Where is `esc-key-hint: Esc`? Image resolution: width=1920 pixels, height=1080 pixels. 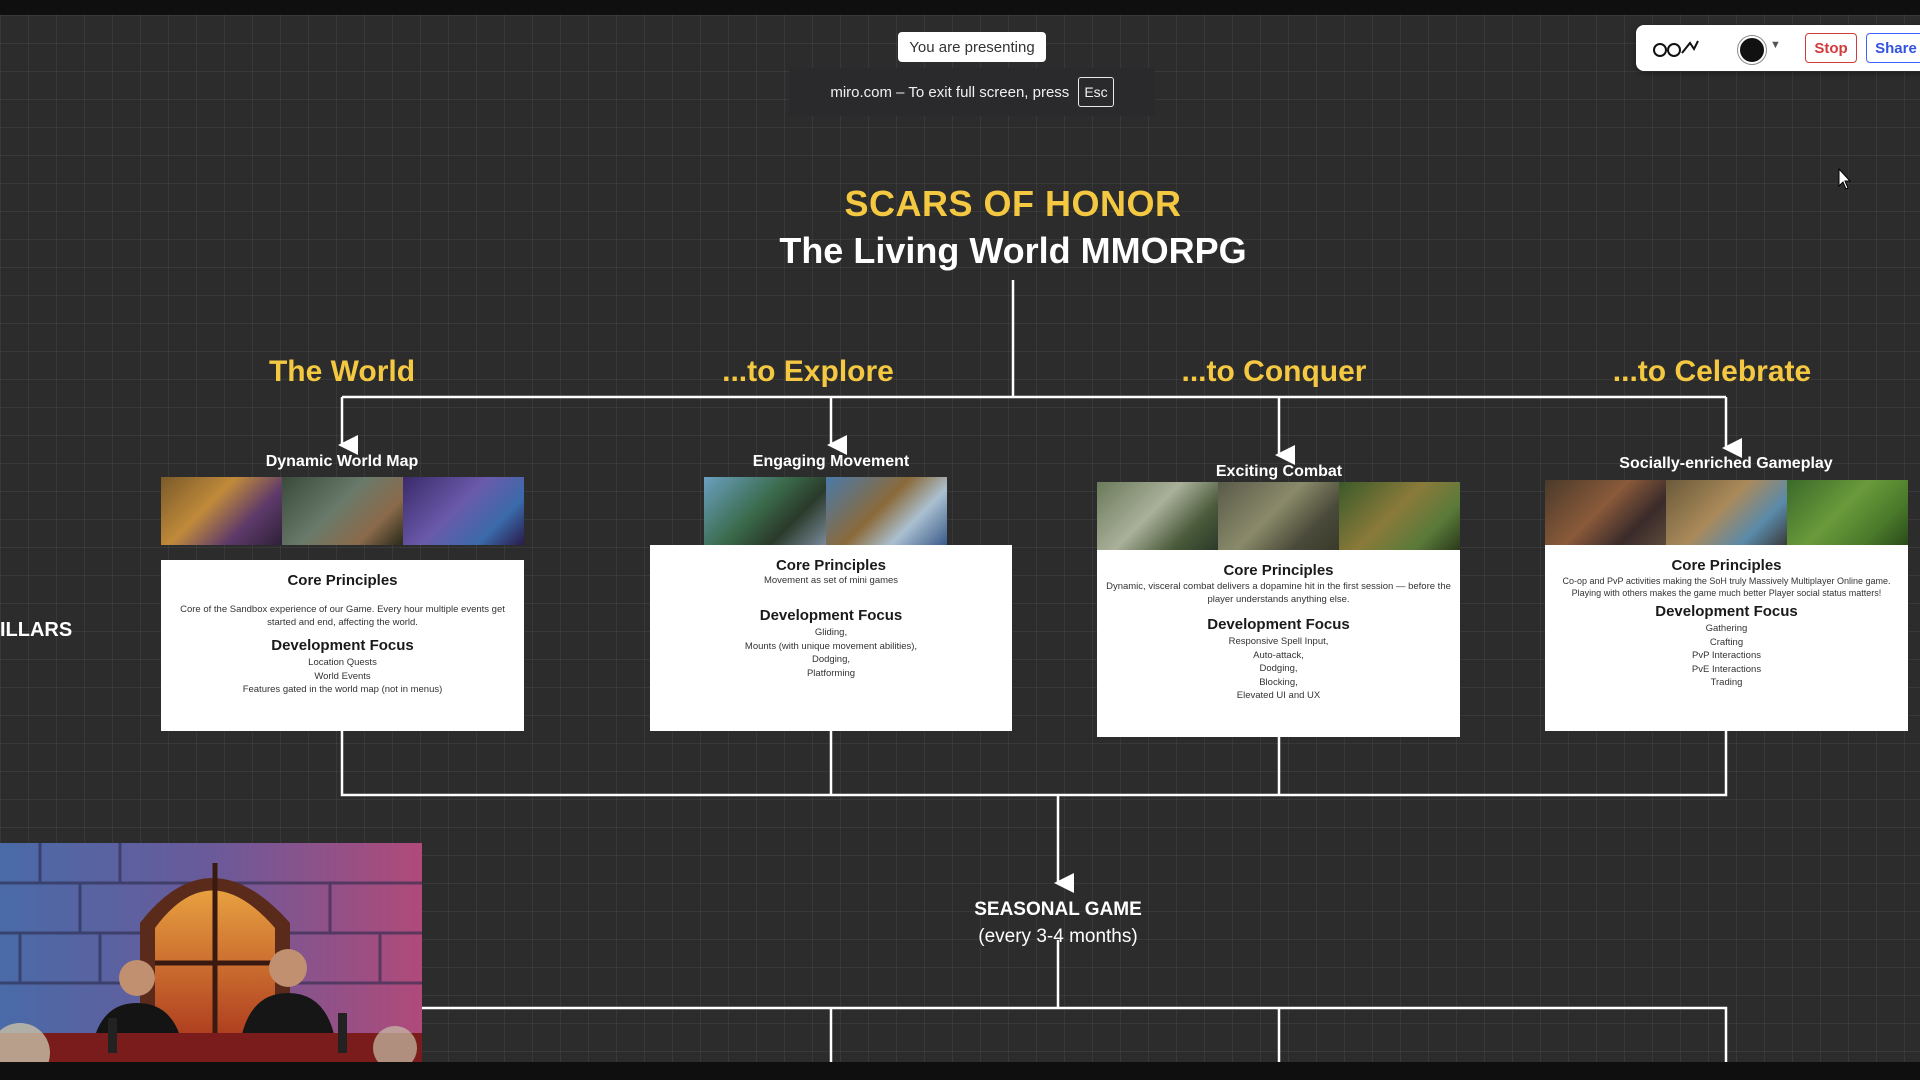 esc-key-hint: Esc is located at coordinates (1096, 92).